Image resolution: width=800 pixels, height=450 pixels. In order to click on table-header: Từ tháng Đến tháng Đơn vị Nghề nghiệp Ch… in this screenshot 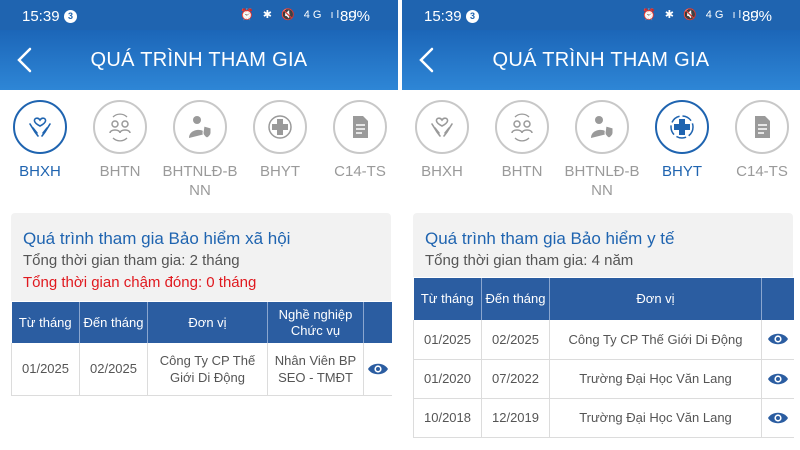, I will do `click(201, 322)`.